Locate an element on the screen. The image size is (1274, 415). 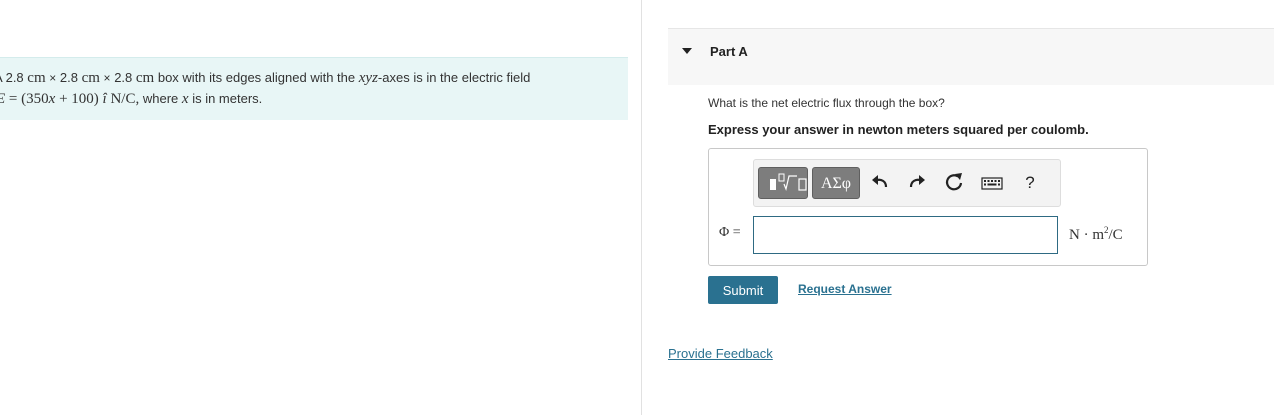
answer-label: Φ = is located at coordinates (730, 232).